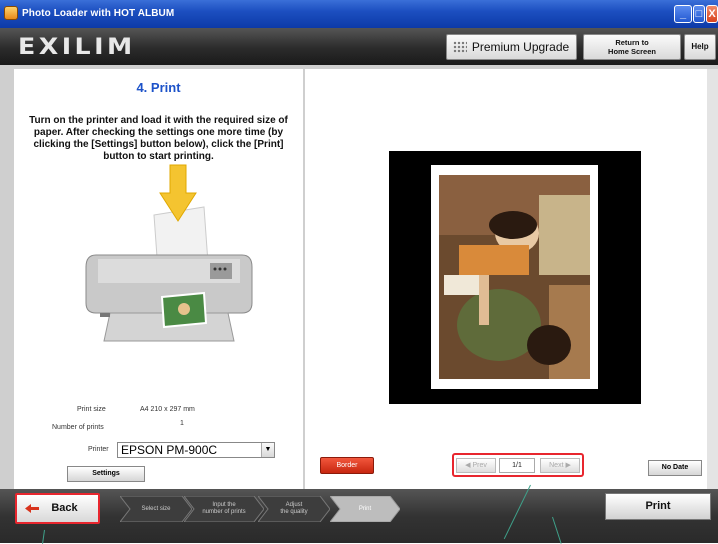 This screenshot has height=544, width=718. Describe the element at coordinates (632, 51) in the screenshot. I see `return-home-label-line2: Home Screen` at that location.